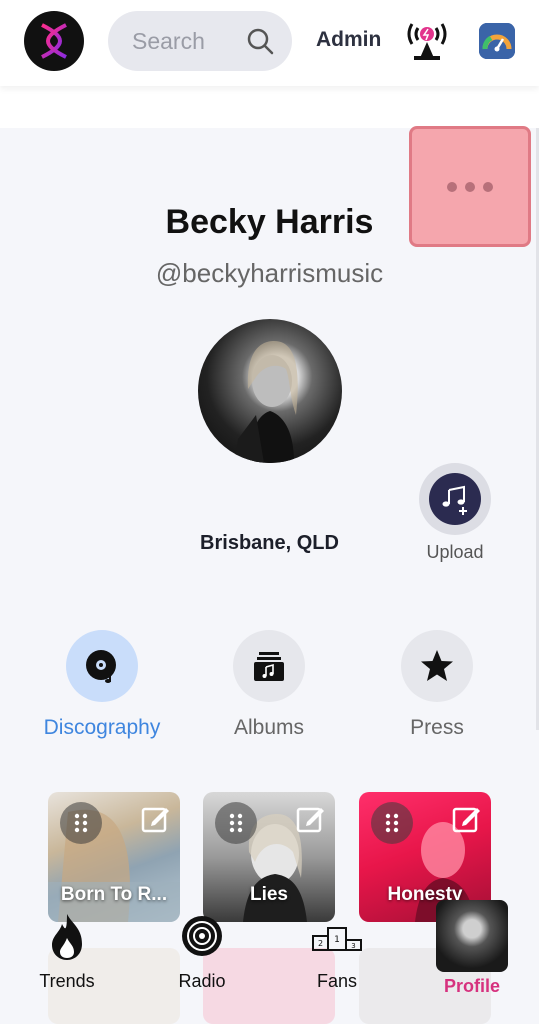  I want to click on tab-discography-label: Discography, so click(102, 727).